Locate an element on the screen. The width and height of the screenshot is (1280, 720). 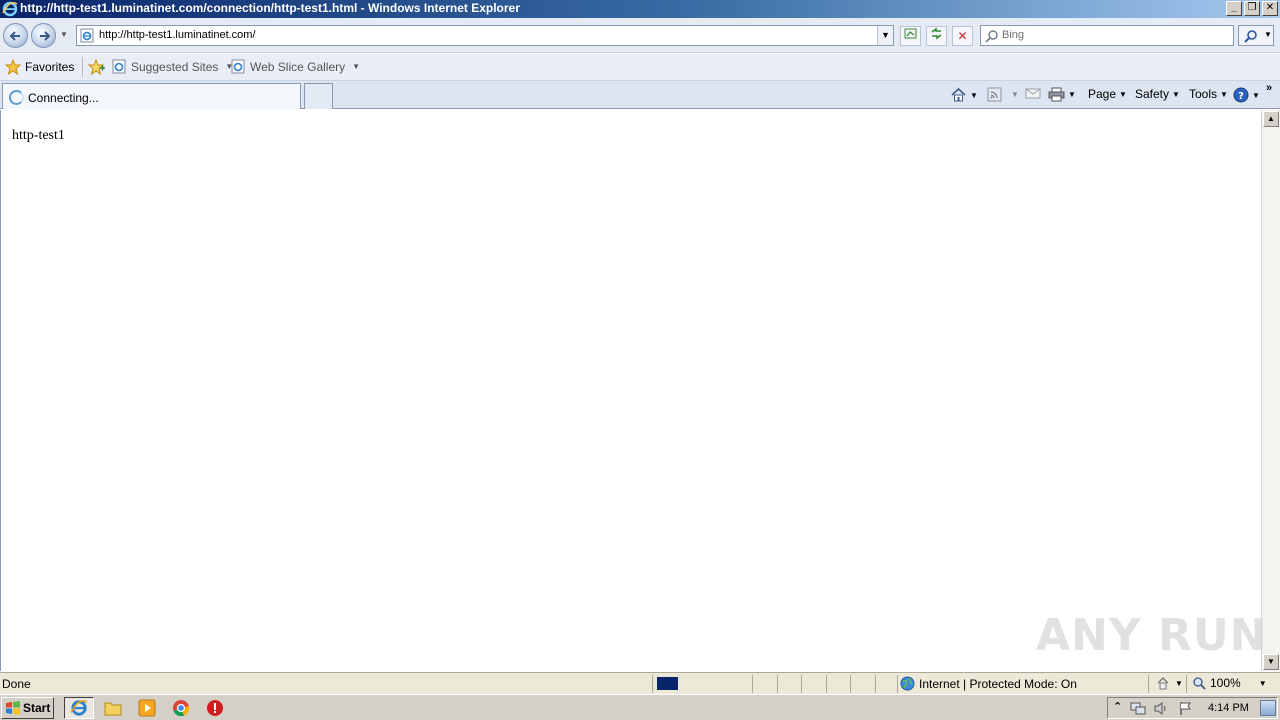
favorites-button: Favorites is located at coordinates (39, 67).